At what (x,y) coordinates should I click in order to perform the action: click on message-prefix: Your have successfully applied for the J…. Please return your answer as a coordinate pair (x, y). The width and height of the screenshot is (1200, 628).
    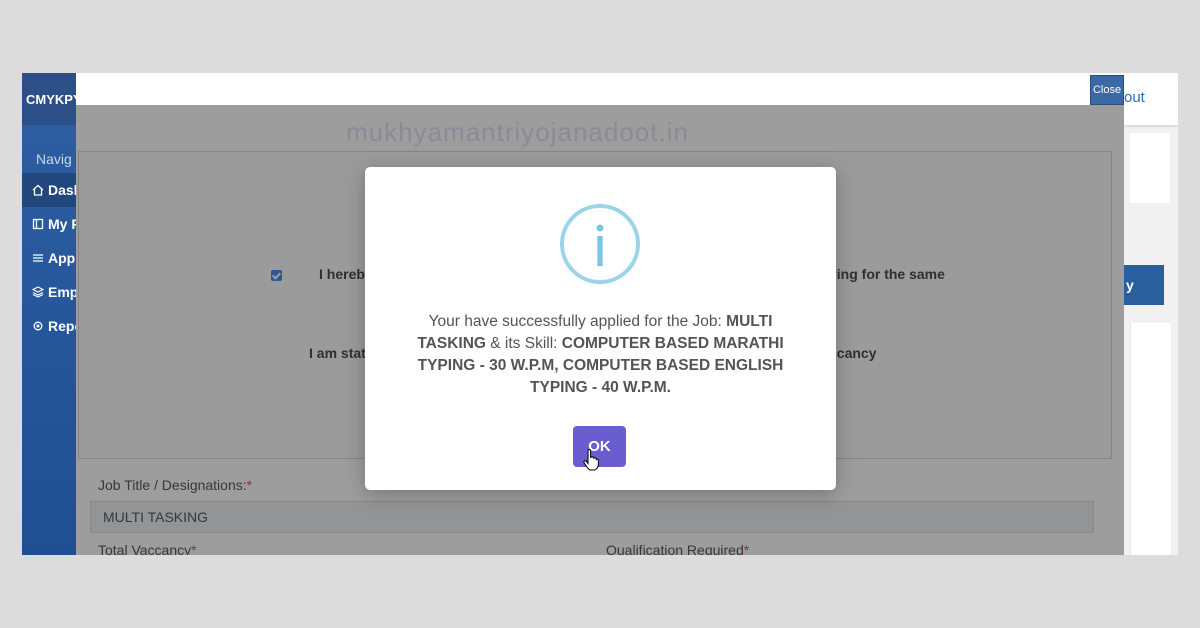
    Looking at the image, I should click on (577, 321).